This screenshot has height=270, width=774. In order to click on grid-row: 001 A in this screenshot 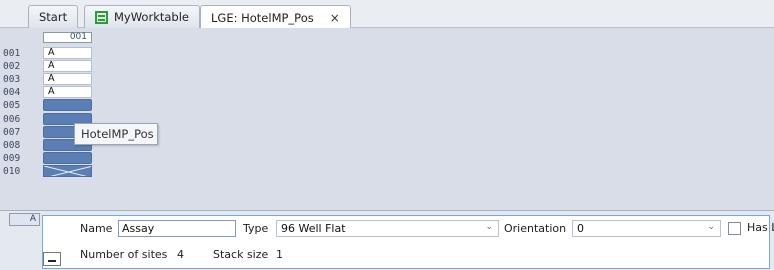, I will do `click(50, 53)`.